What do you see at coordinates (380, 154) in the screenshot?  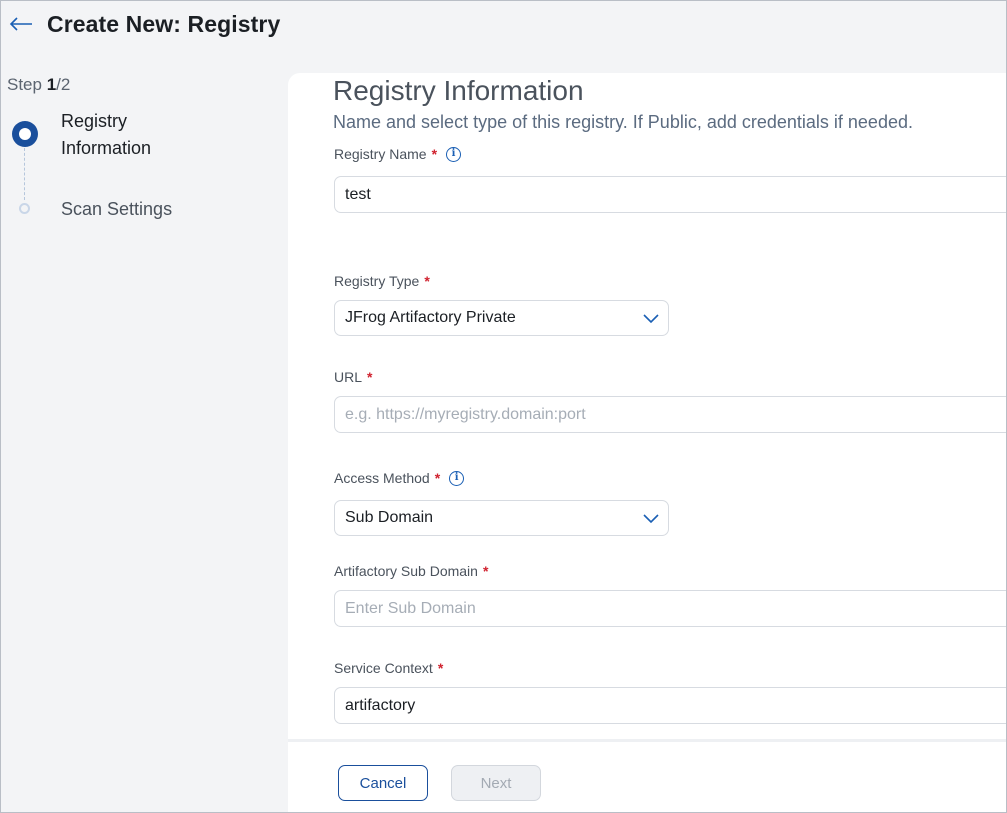 I see `registry-name-label-text: Registry Name` at bounding box center [380, 154].